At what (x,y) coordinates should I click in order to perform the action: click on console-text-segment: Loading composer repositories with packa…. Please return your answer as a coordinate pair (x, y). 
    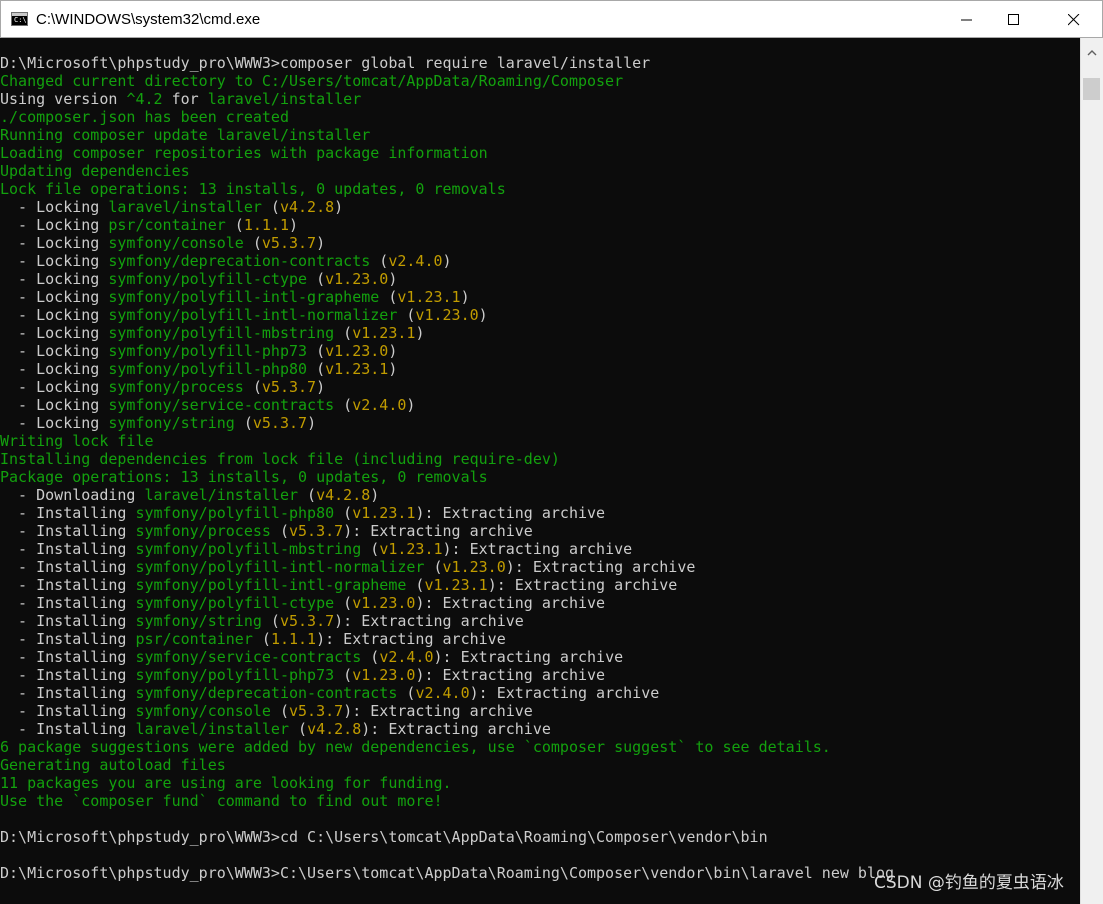
    Looking at the image, I should click on (244, 153).